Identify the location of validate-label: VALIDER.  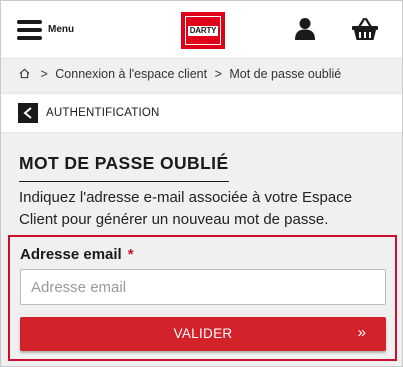
(203, 333).